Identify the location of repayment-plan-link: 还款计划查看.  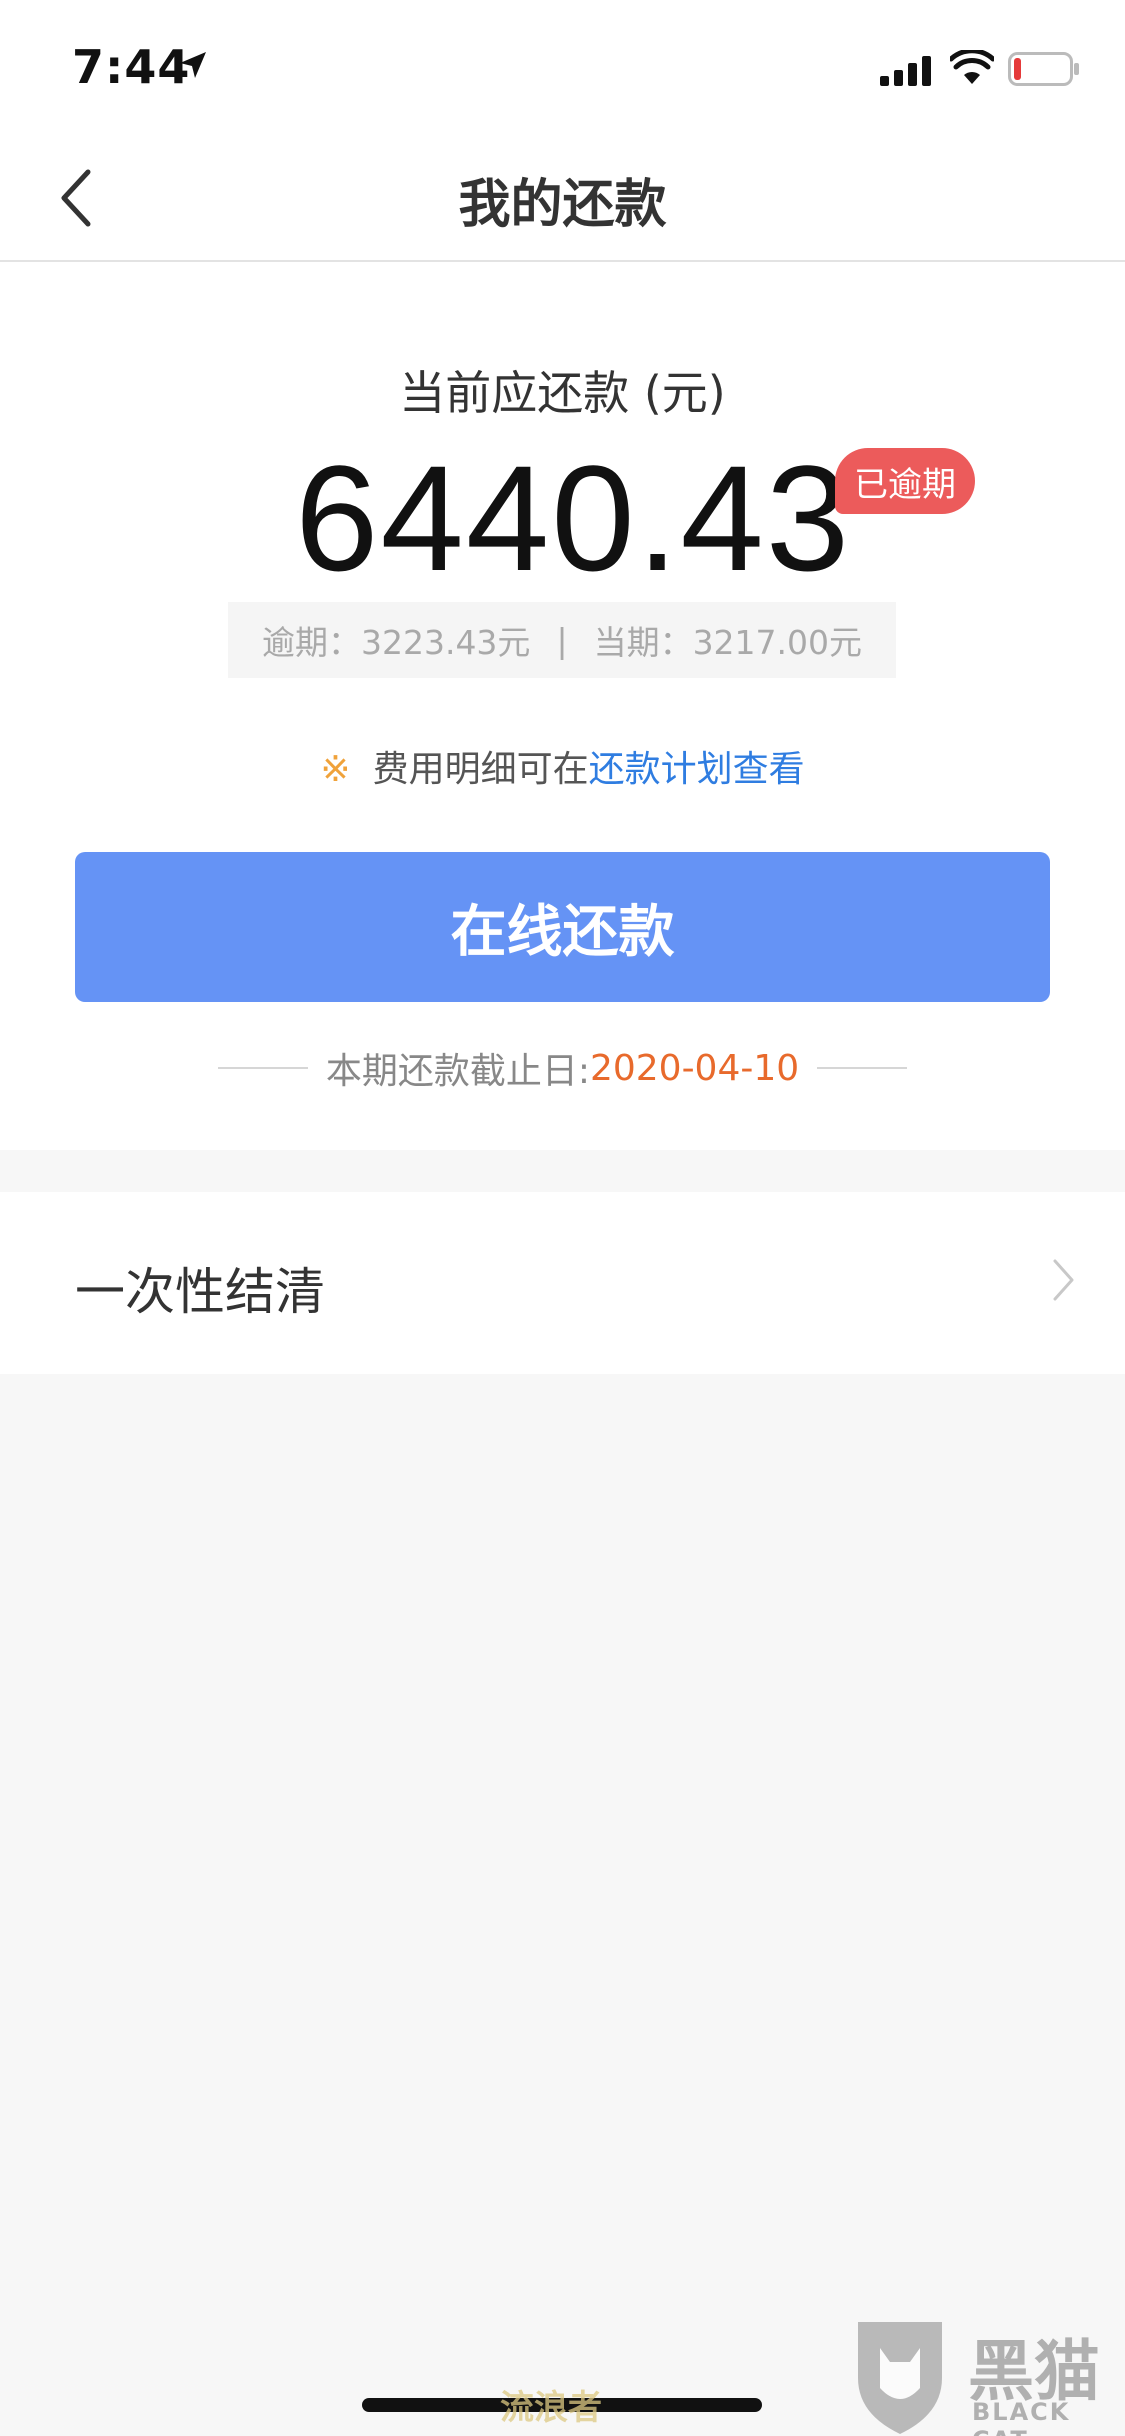
(697, 769).